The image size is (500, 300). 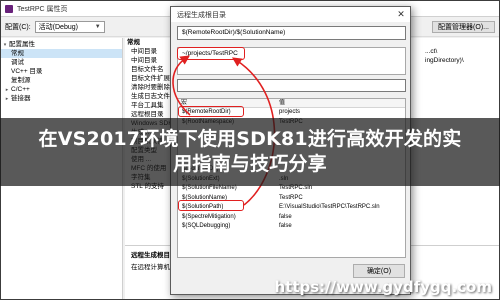 I want to click on config-select: 活动(Debug) ▼, so click(x=69, y=26).